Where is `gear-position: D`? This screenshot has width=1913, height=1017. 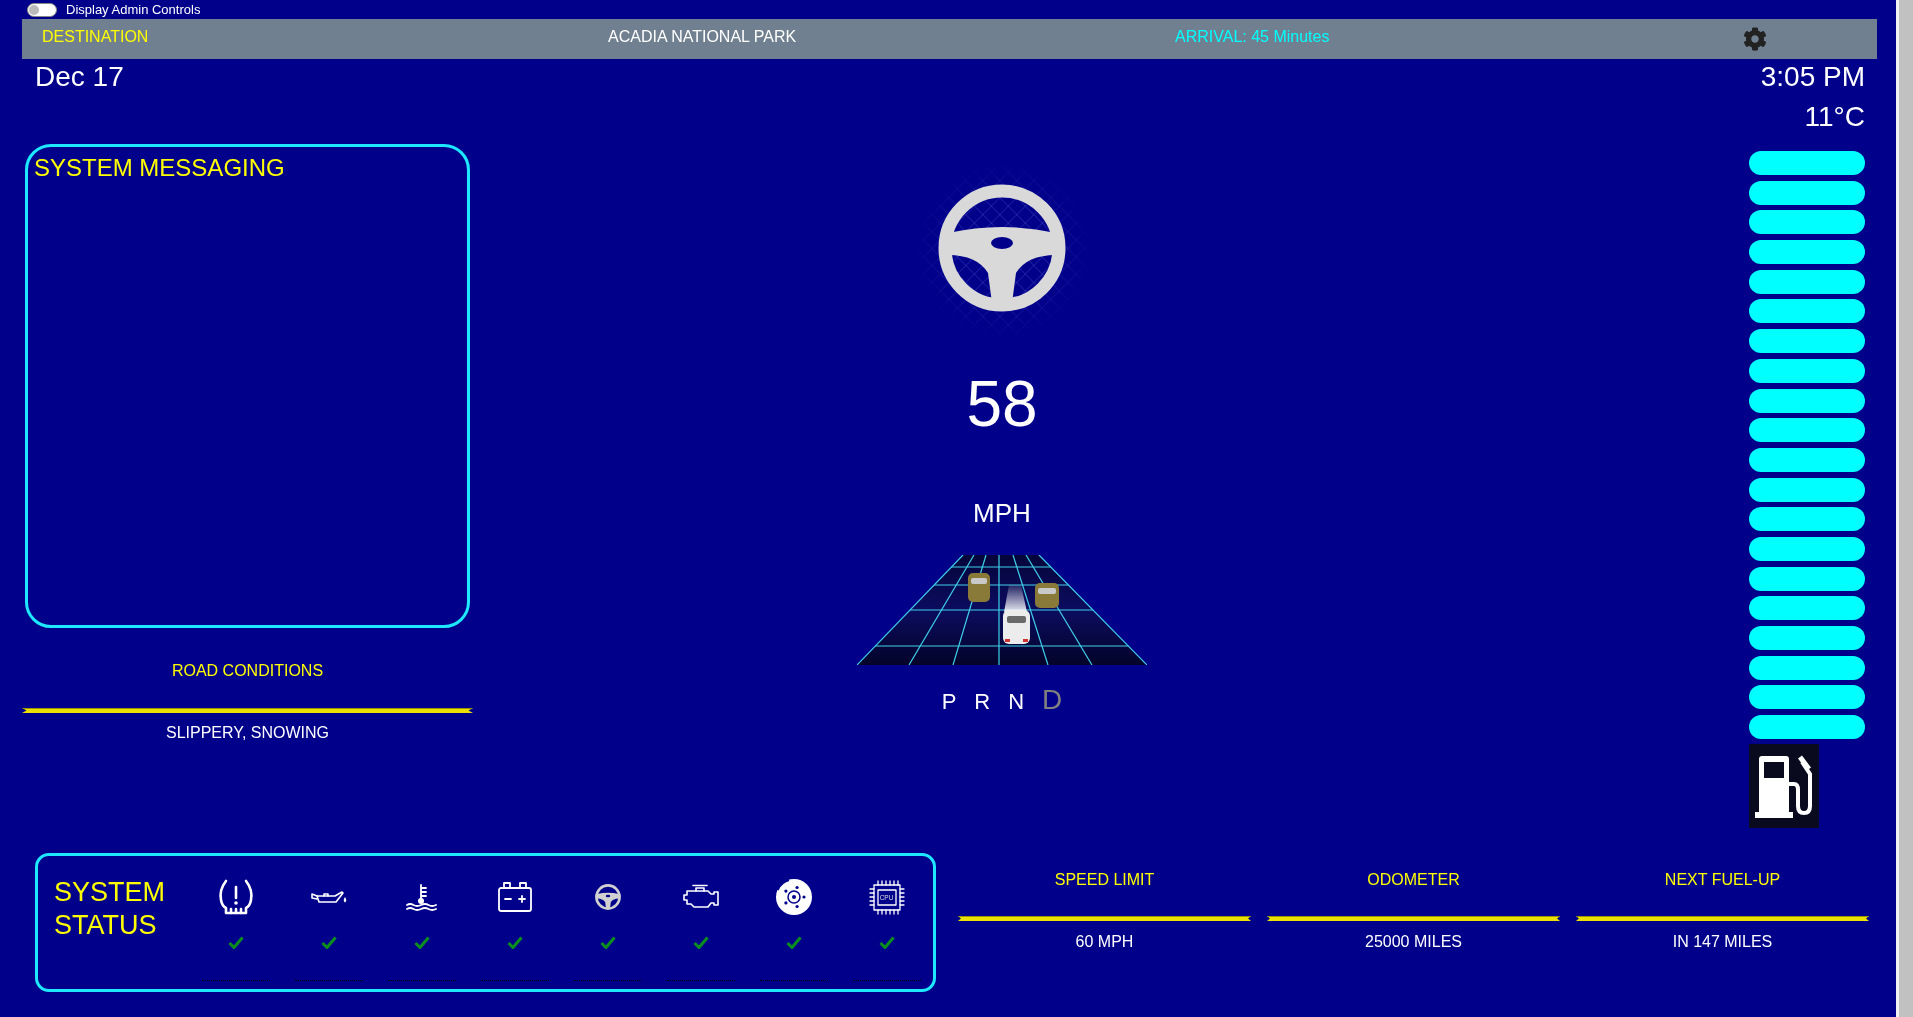 gear-position: D is located at coordinates (1052, 700).